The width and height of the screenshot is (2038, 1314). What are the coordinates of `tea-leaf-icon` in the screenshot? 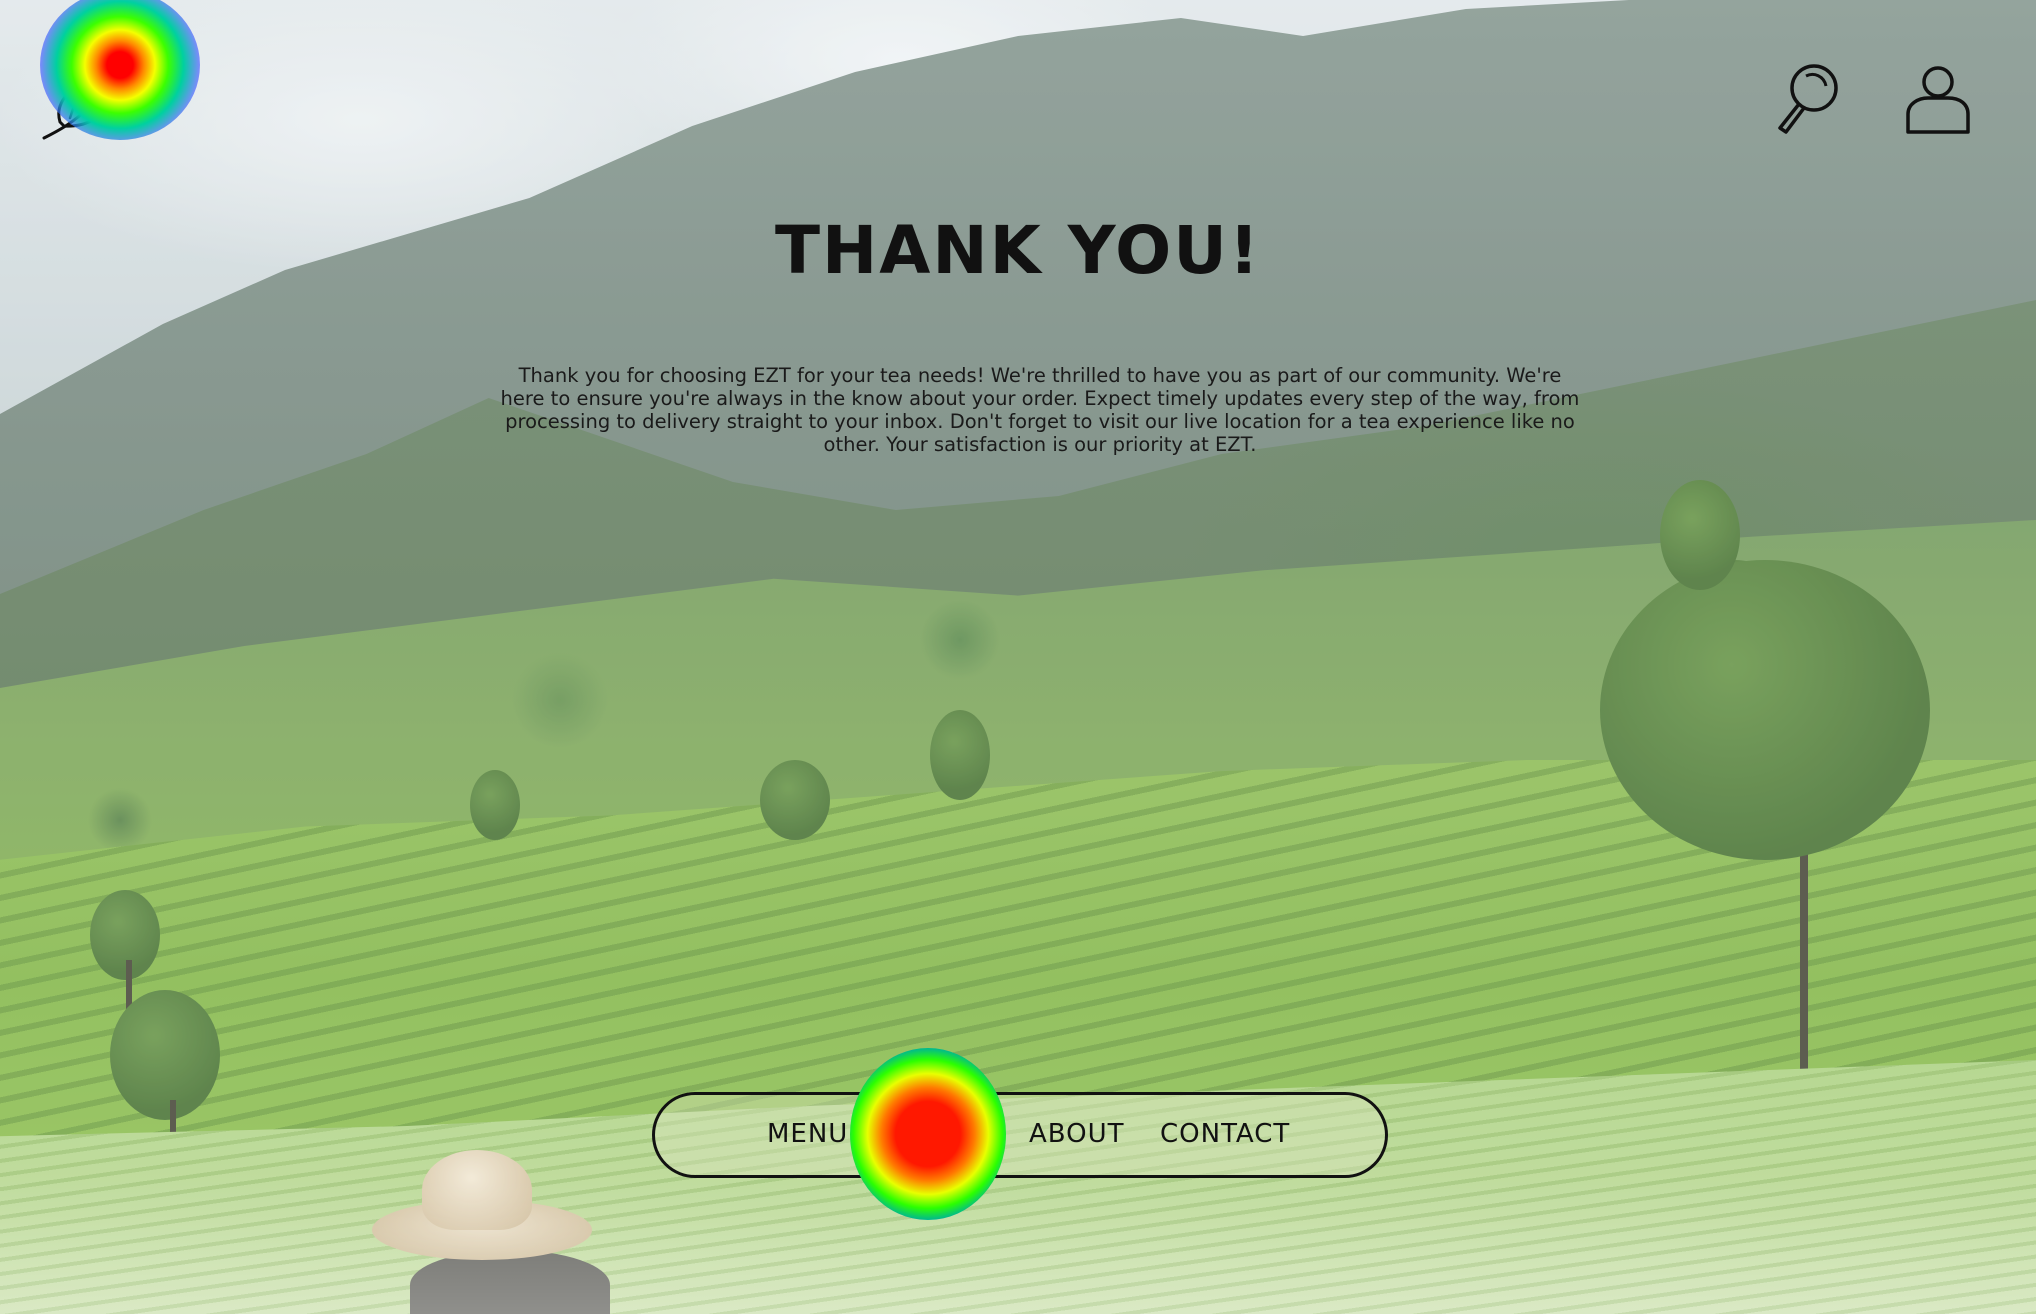 It's located at (81, 103).